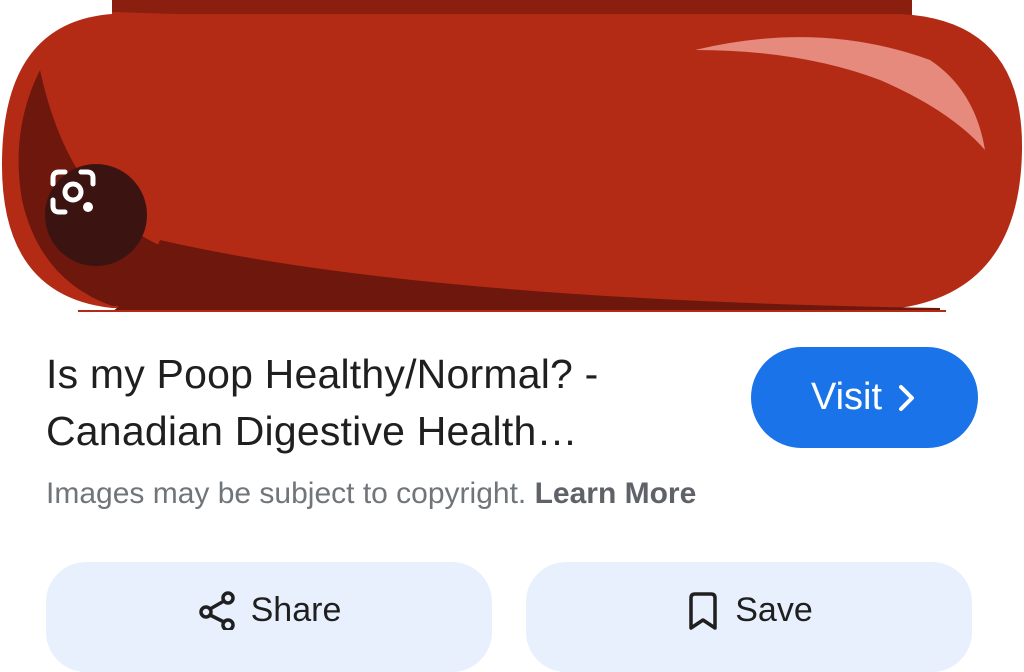 The width and height of the screenshot is (1024, 672). What do you see at coordinates (296, 610) in the screenshot?
I see `share-label: Share` at bounding box center [296, 610].